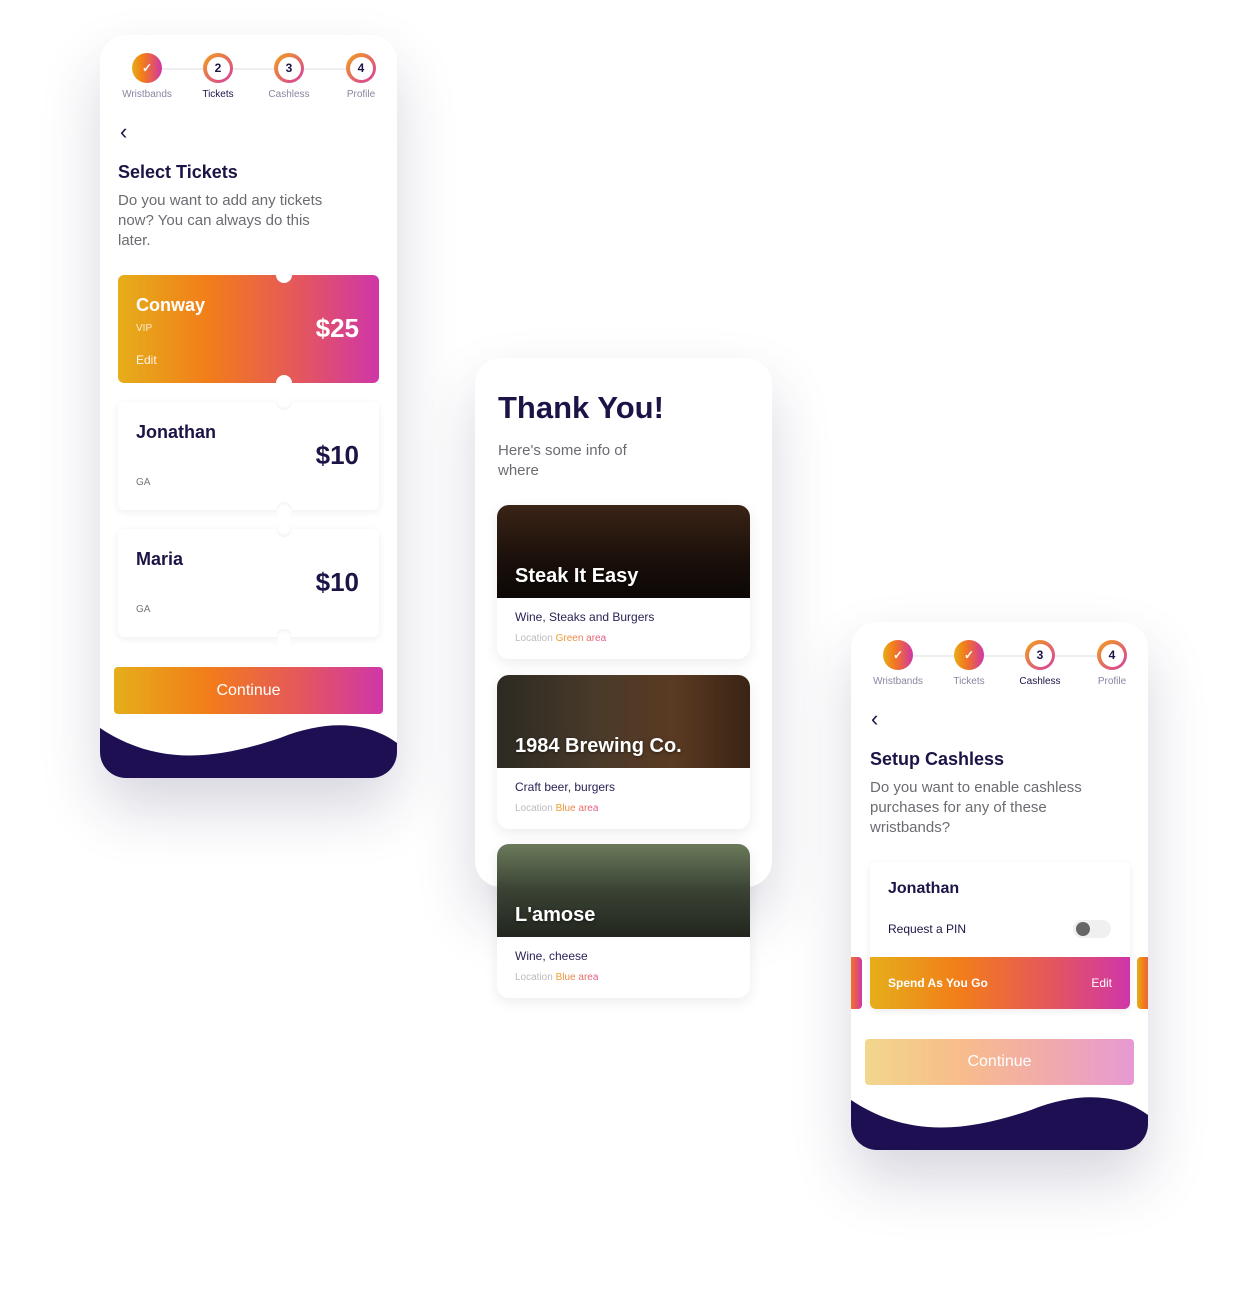 This screenshot has width=1248, height=1315. What do you see at coordinates (581, 407) in the screenshot?
I see `page-title: Thank You!` at bounding box center [581, 407].